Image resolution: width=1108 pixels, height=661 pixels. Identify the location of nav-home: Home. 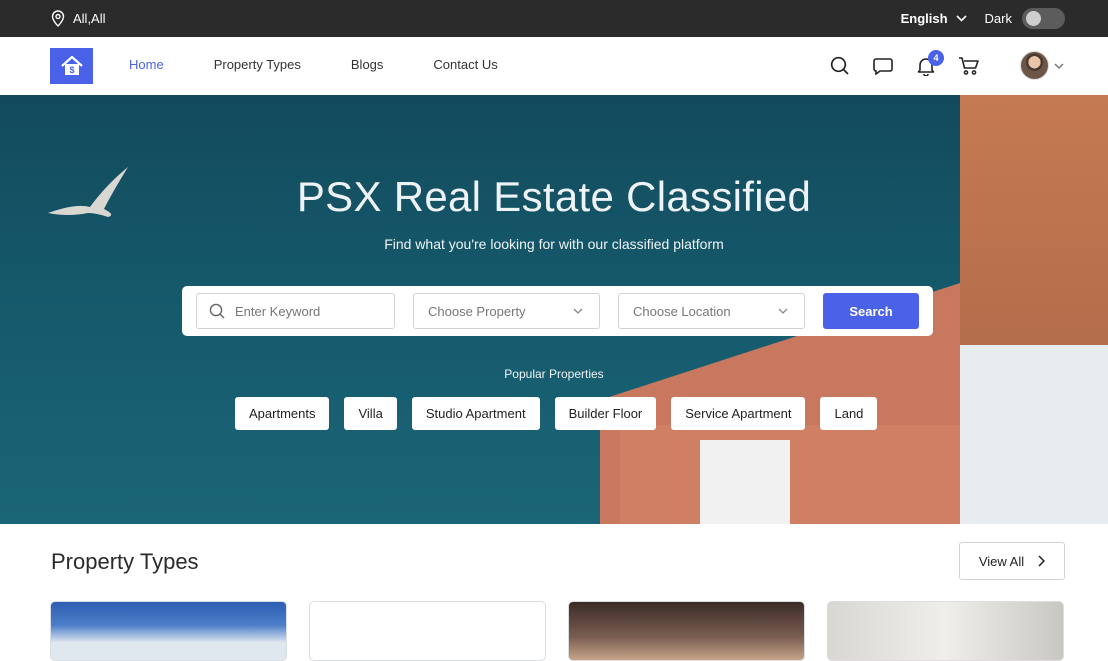
(146, 64).